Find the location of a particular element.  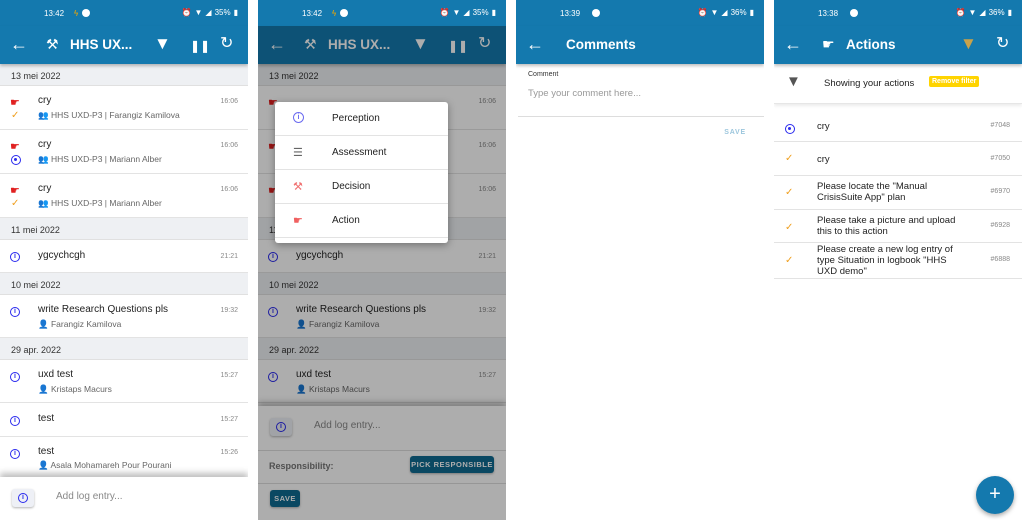

menu-item-action: ☛ Action is located at coordinates (361, 221).